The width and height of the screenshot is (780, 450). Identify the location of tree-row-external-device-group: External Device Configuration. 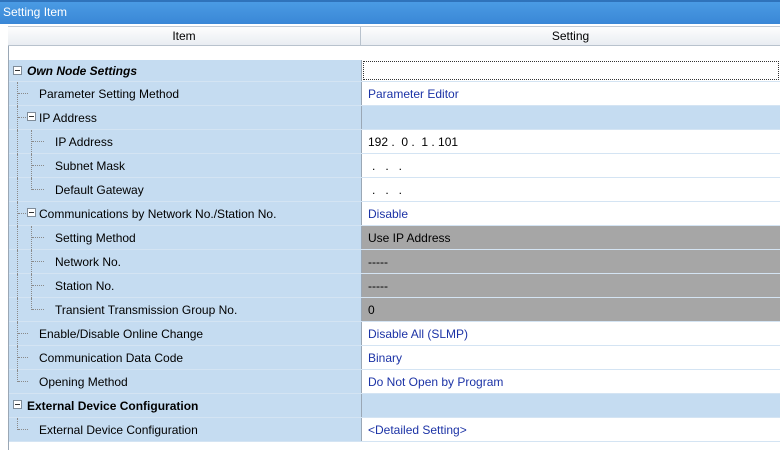
(394, 406).